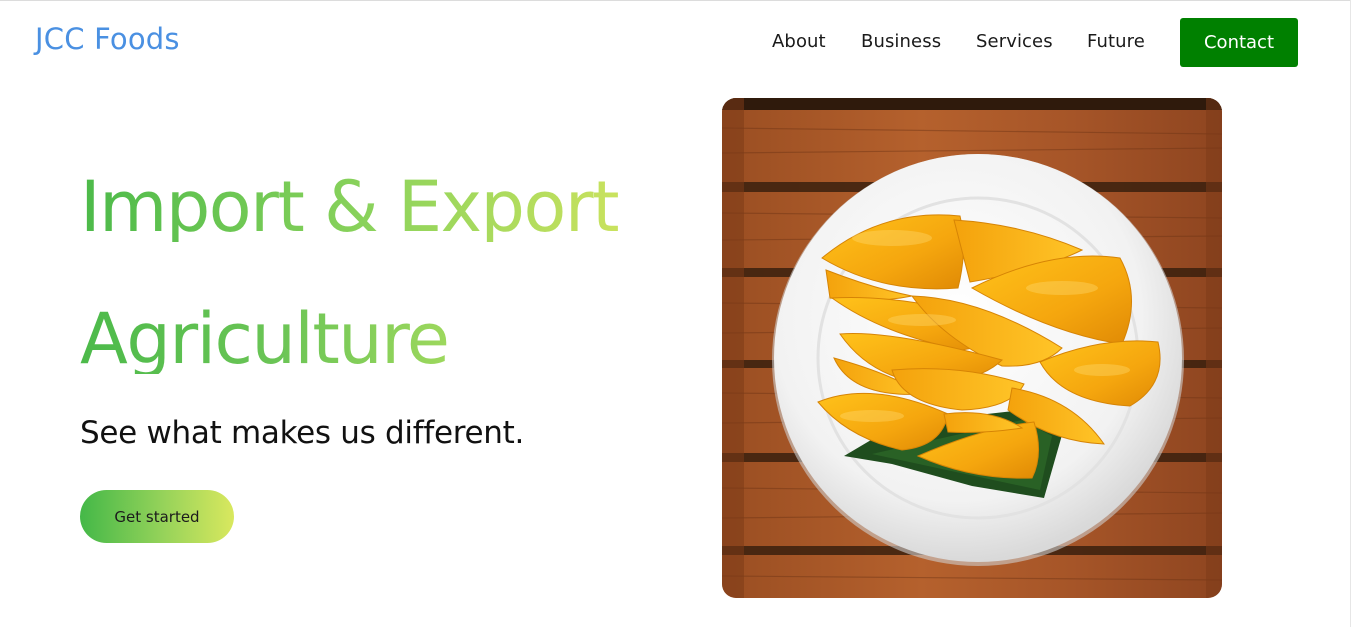 The image size is (1351, 627). Describe the element at coordinates (1014, 41) in the screenshot. I see `nav-link-services: Services` at that location.